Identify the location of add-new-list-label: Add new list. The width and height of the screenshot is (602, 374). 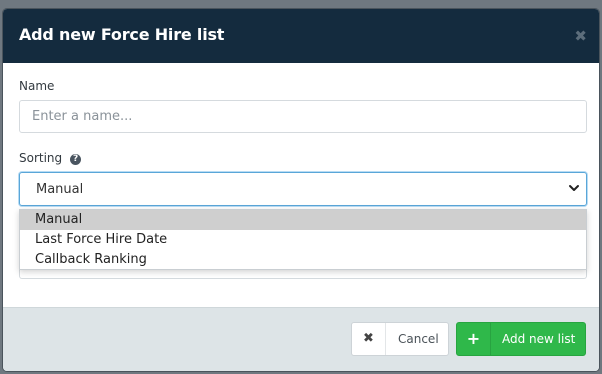
(539, 339).